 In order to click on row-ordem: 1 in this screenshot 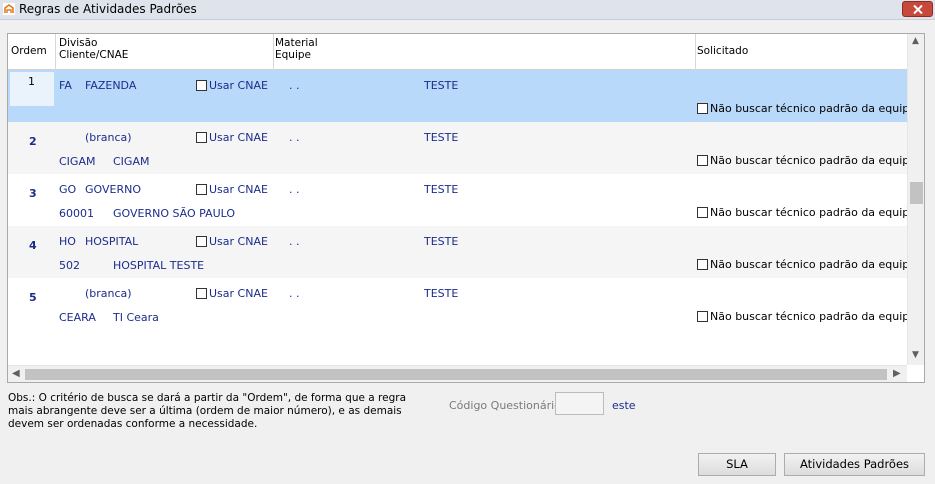, I will do `click(31, 81)`.